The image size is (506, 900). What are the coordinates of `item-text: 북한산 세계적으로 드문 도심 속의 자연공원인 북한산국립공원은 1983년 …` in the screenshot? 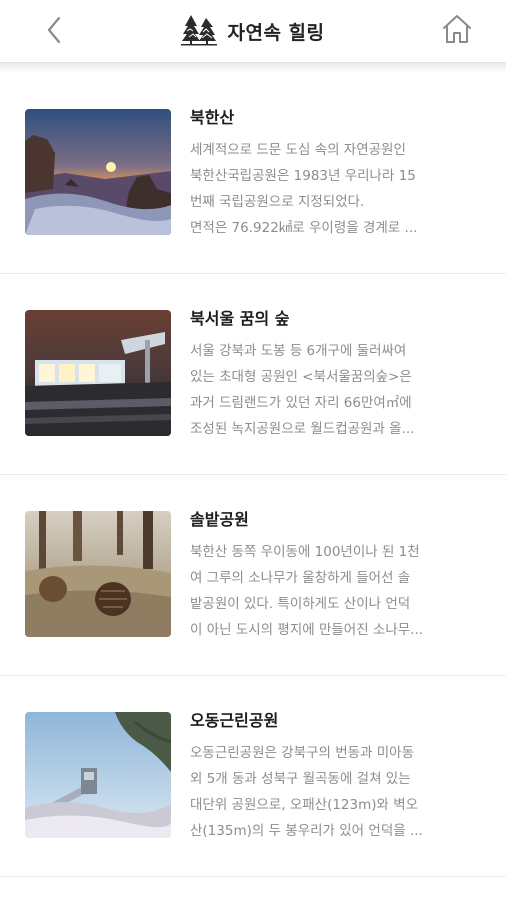 It's located at (335, 174).